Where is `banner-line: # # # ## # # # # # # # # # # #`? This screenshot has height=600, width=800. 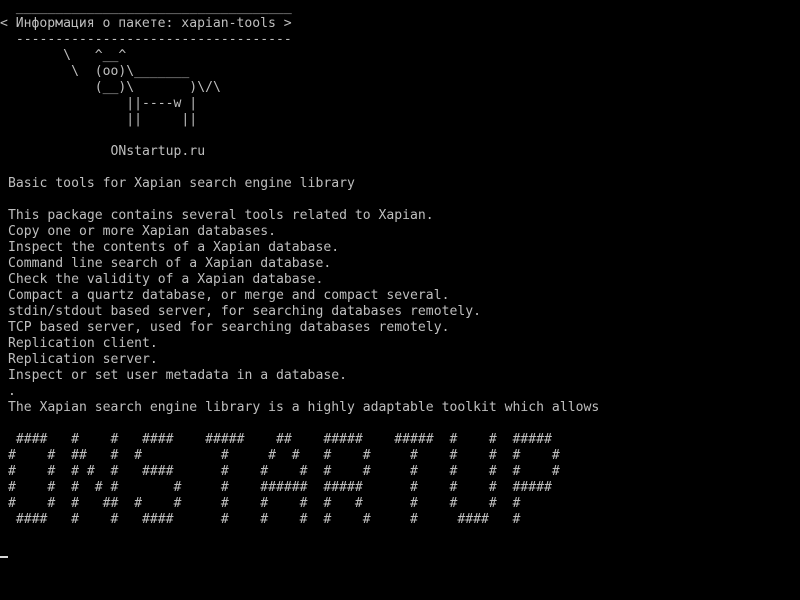 banner-line: # # # ## # # # # # # # # # # # is located at coordinates (264, 503).